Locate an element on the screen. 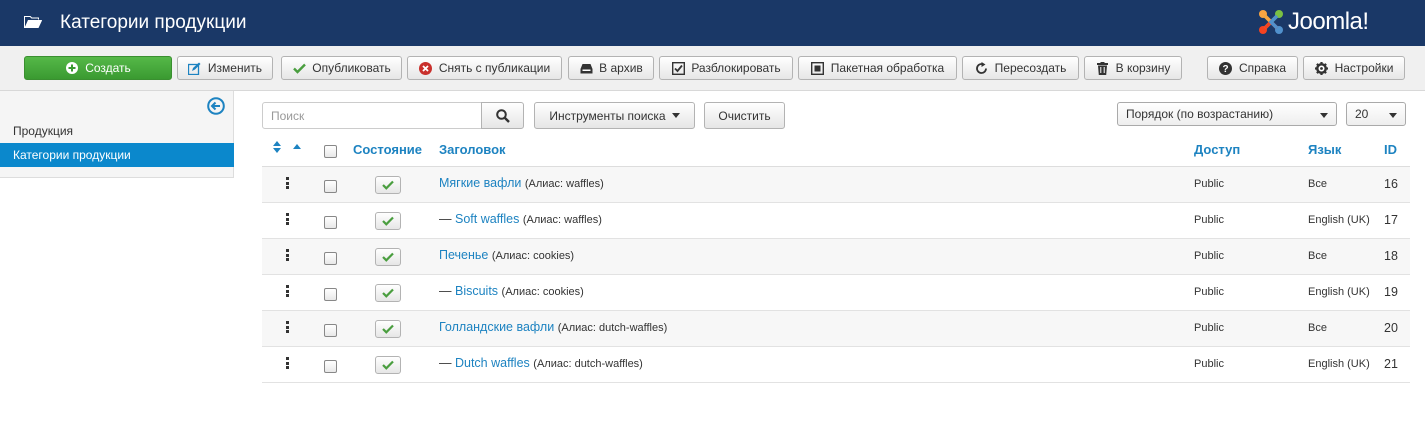 Image resolution: width=1425 pixels, height=434 pixels. batch-button: Пакетная обработка is located at coordinates (877, 68).